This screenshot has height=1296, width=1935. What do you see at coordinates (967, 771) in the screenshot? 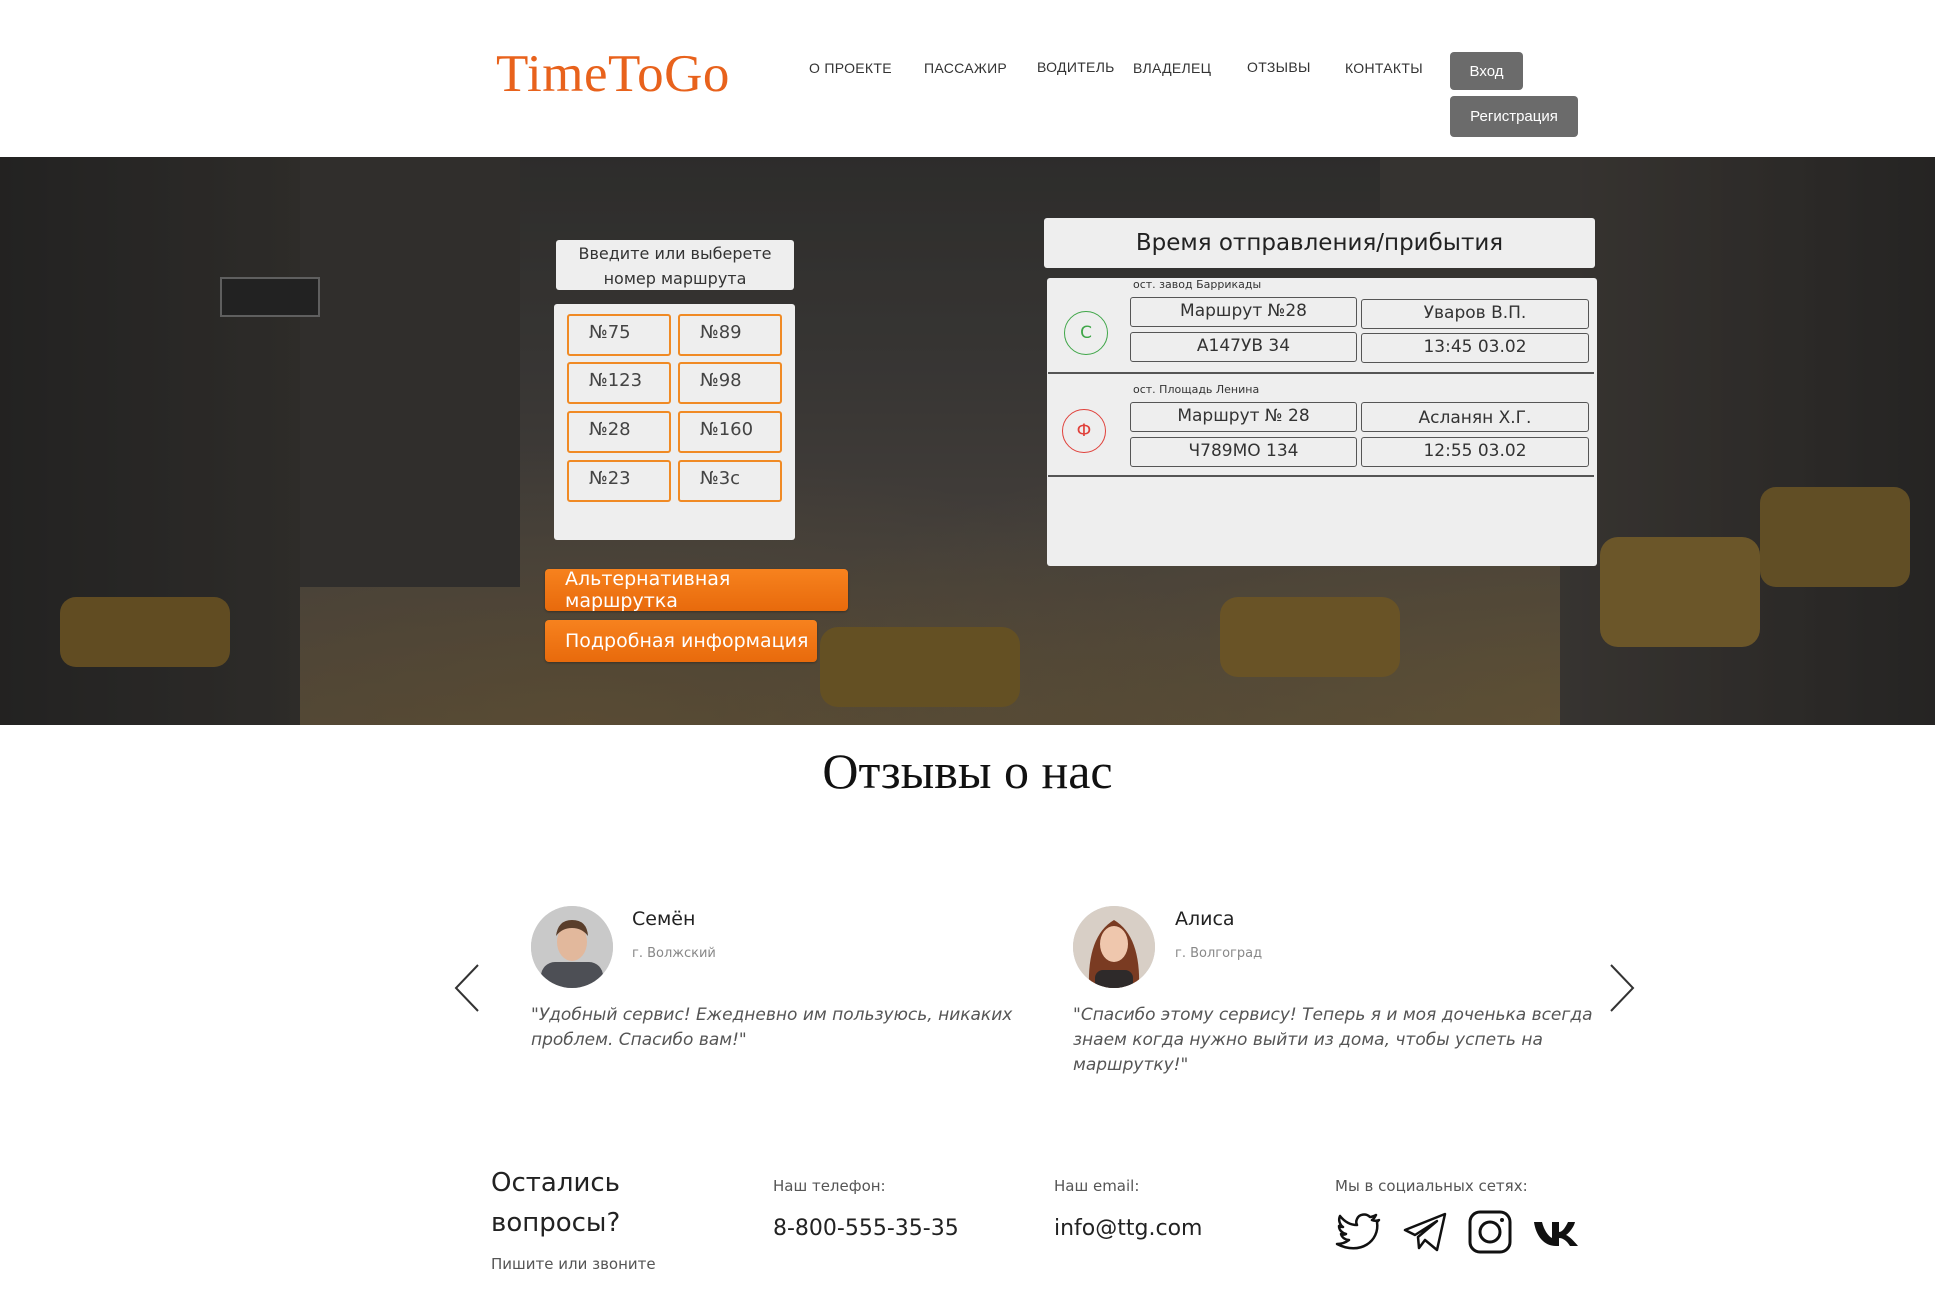
I see `reviews-title: Отзывы о нас` at bounding box center [967, 771].